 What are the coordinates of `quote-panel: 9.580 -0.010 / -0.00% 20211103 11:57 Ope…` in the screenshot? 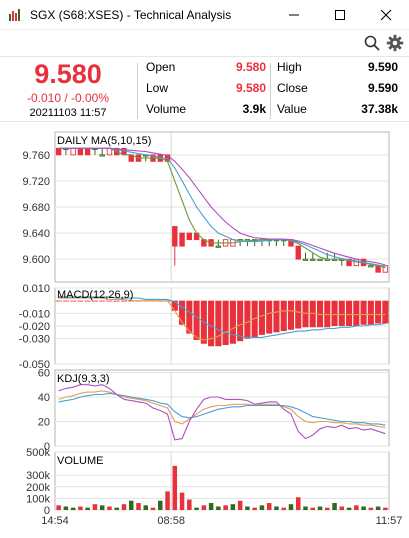 It's located at (204, 89).